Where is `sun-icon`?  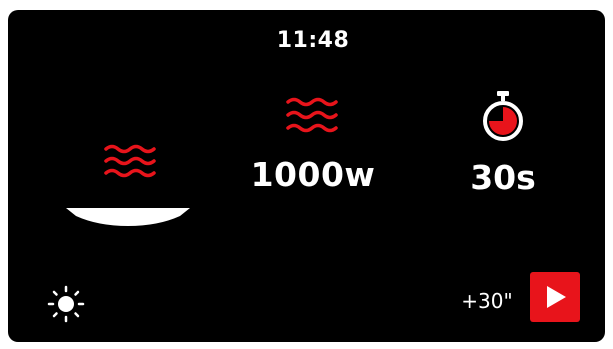
sun-icon is located at coordinates (66, 304).